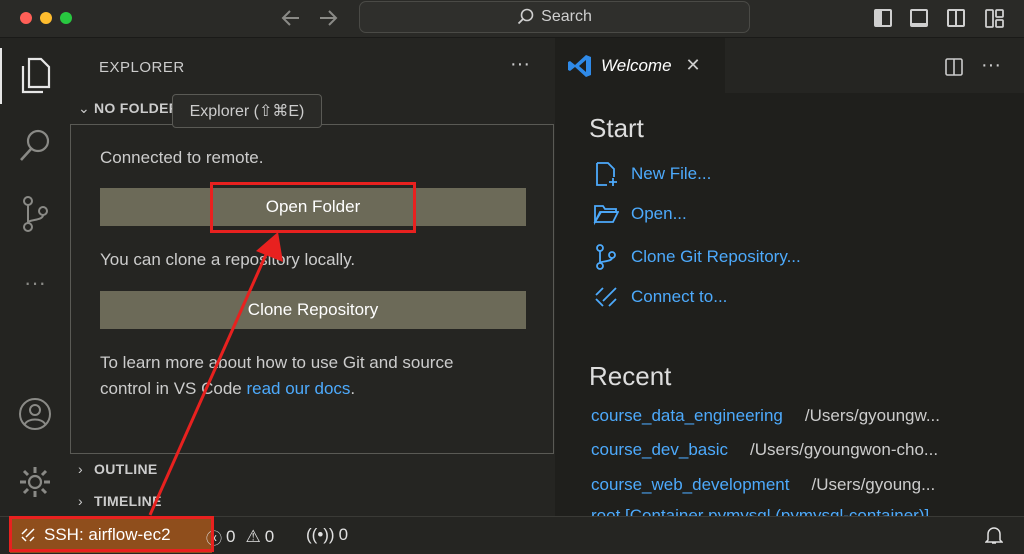 The image size is (1024, 554). I want to click on annotation-arrow, so click(215, 374).